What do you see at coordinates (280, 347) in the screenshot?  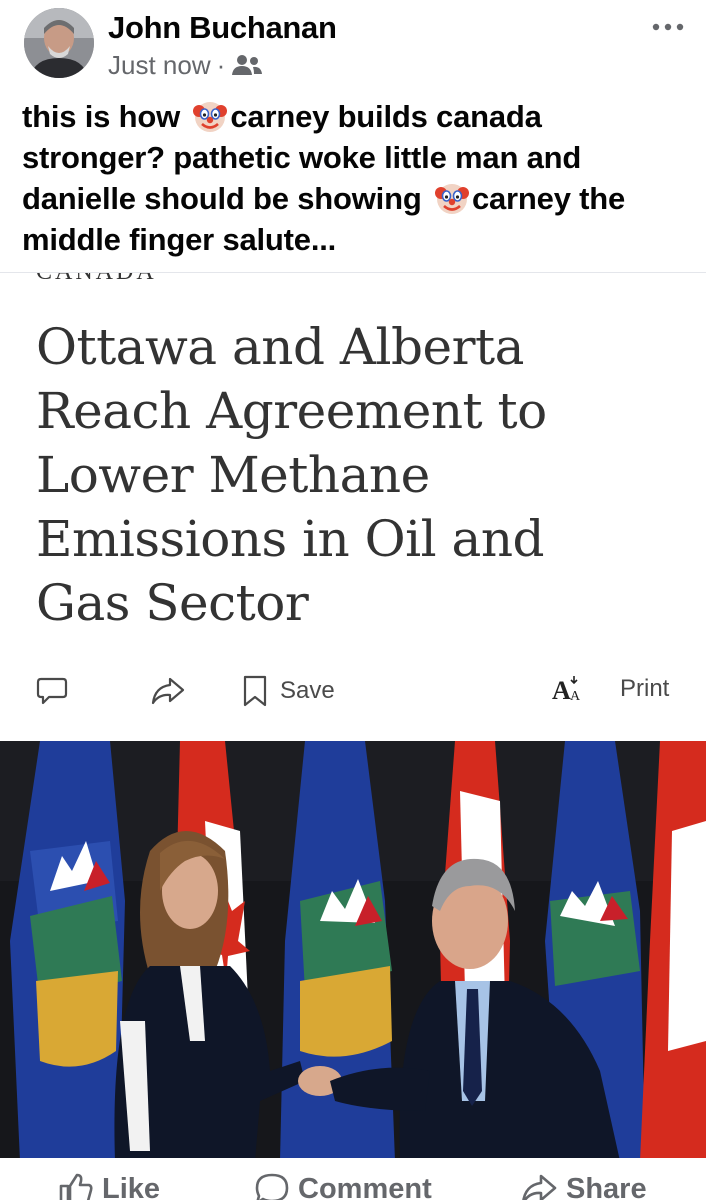 I see `headline-line: Ottawa and Alberta` at bounding box center [280, 347].